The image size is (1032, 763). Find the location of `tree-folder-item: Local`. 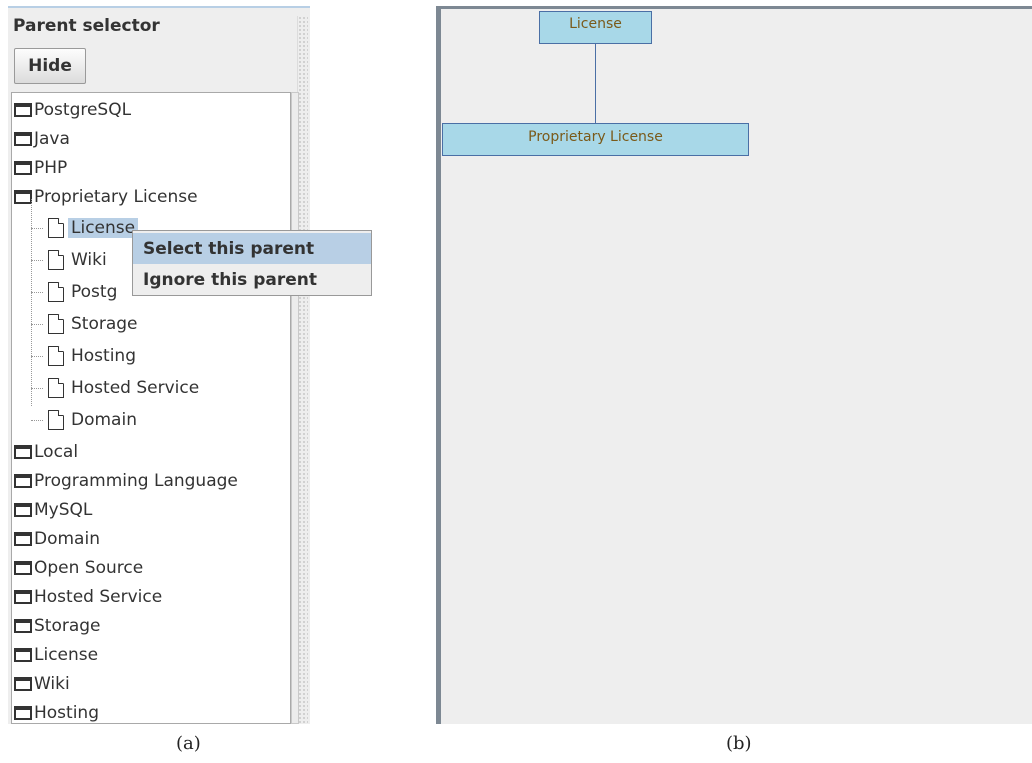

tree-folder-item: Local is located at coordinates (46, 452).